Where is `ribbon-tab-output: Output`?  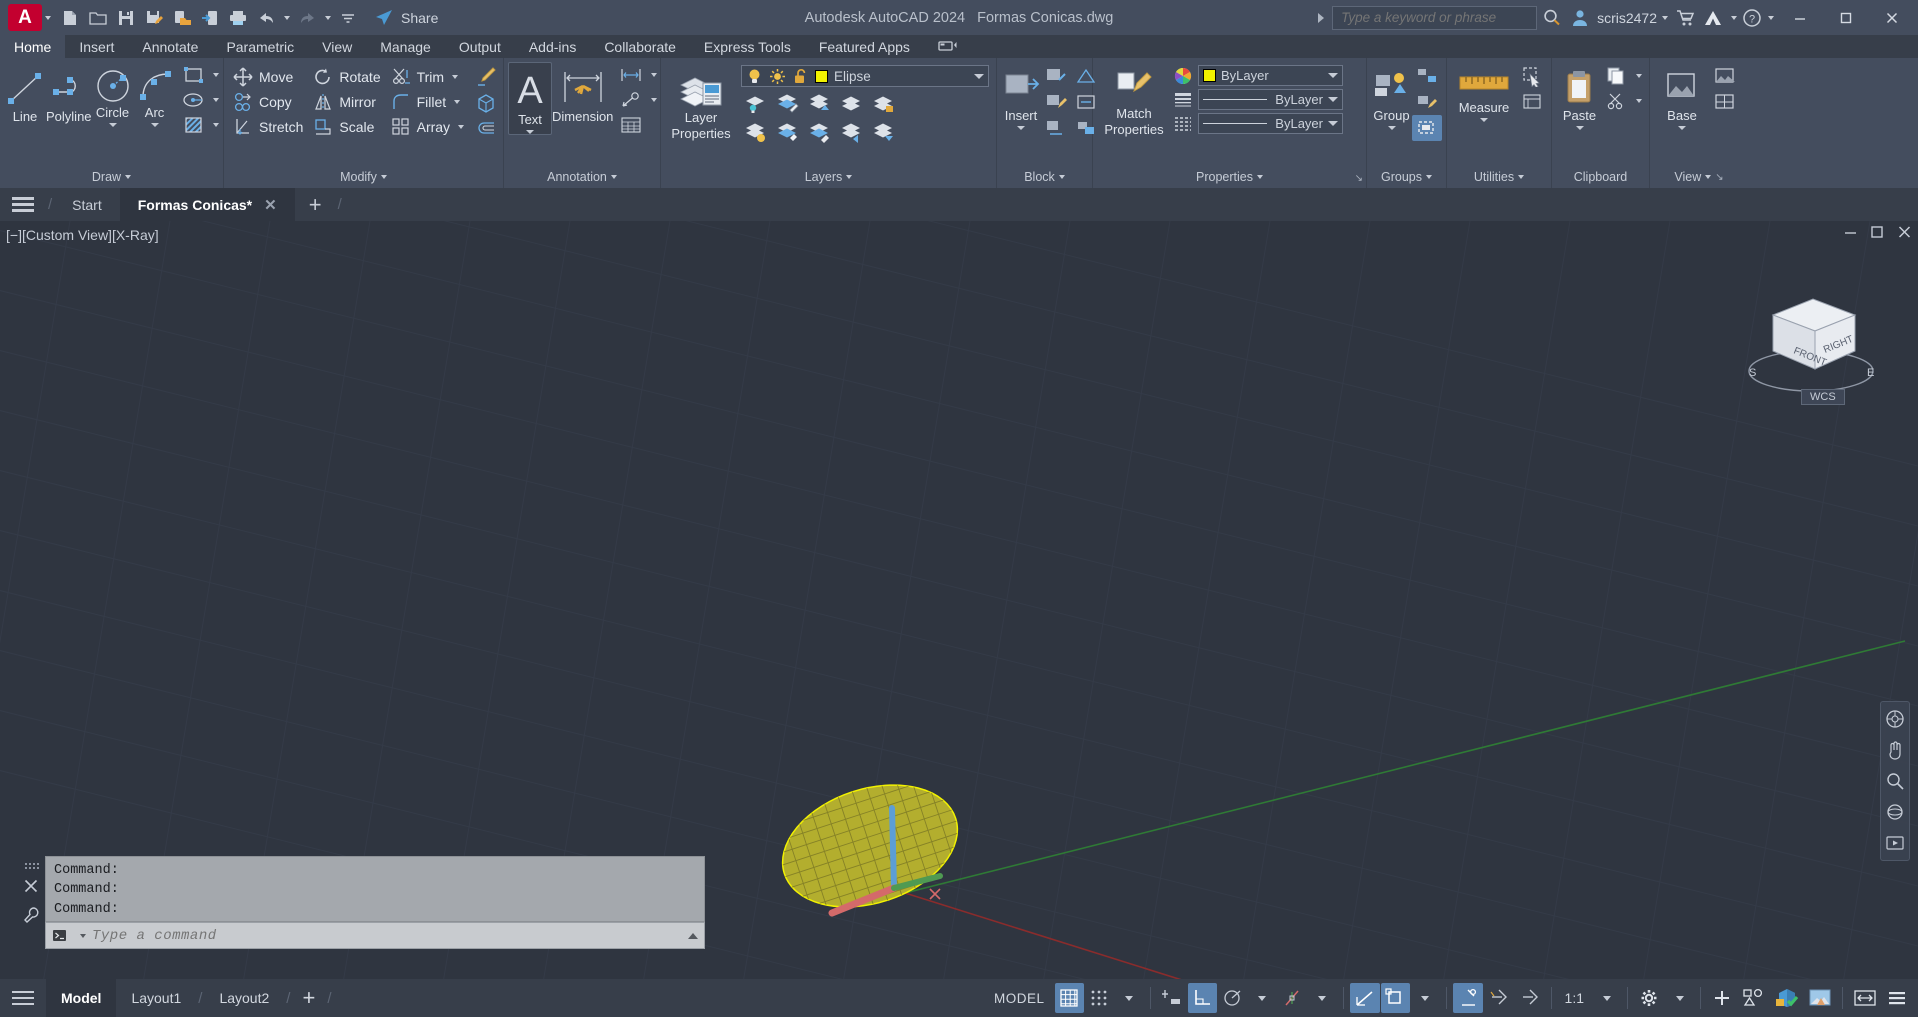
ribbon-tab-output: Output is located at coordinates (480, 46).